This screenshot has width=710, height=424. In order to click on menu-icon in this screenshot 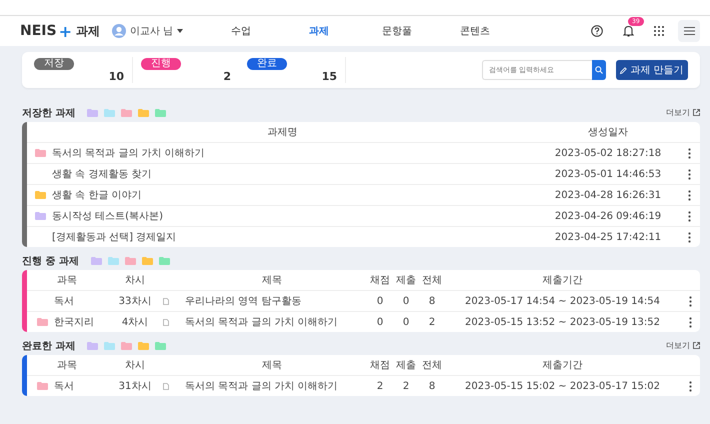, I will do `click(689, 31)`.